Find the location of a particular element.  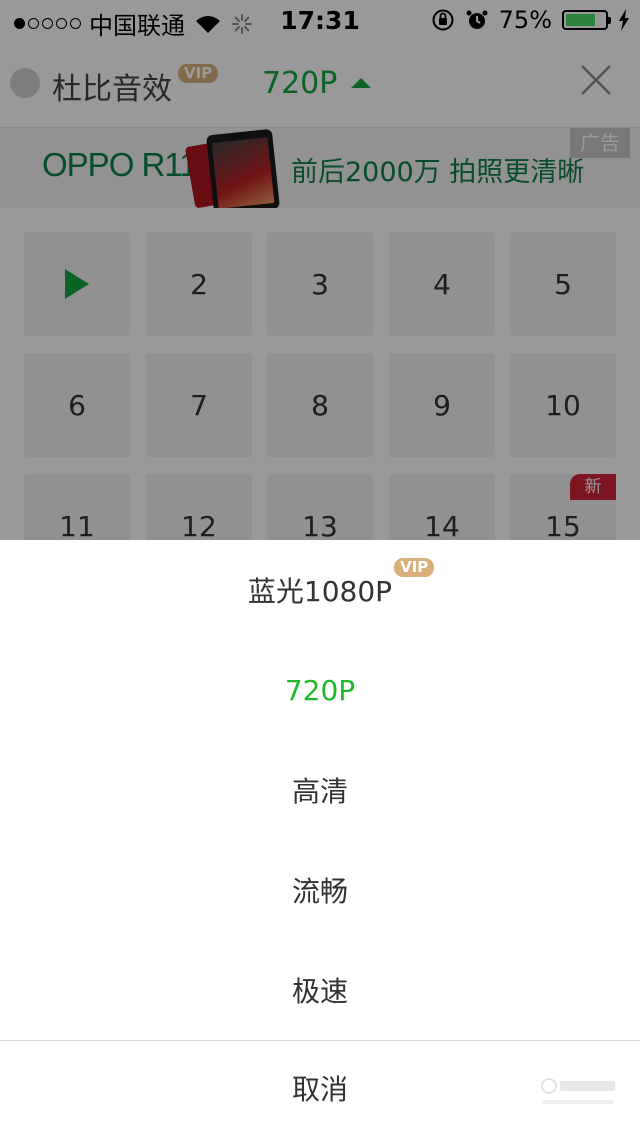

quality-option-label: 高清 is located at coordinates (319, 791).